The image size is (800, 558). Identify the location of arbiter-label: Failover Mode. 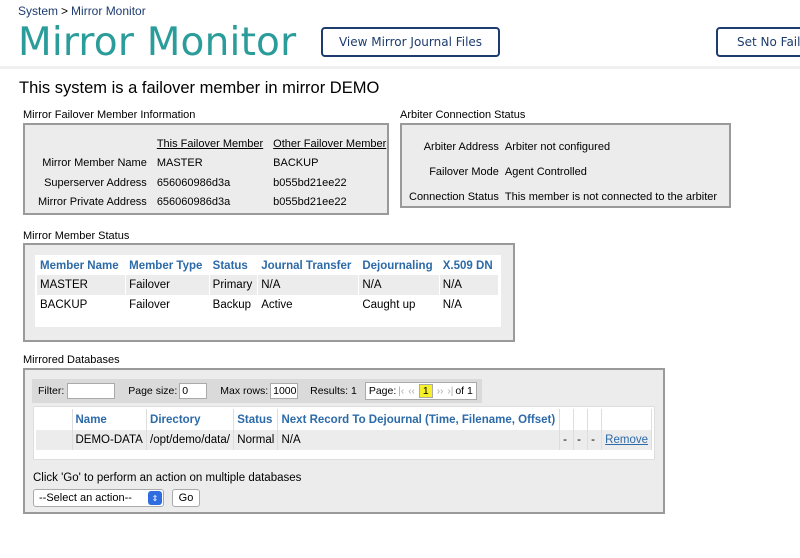
(464, 171).